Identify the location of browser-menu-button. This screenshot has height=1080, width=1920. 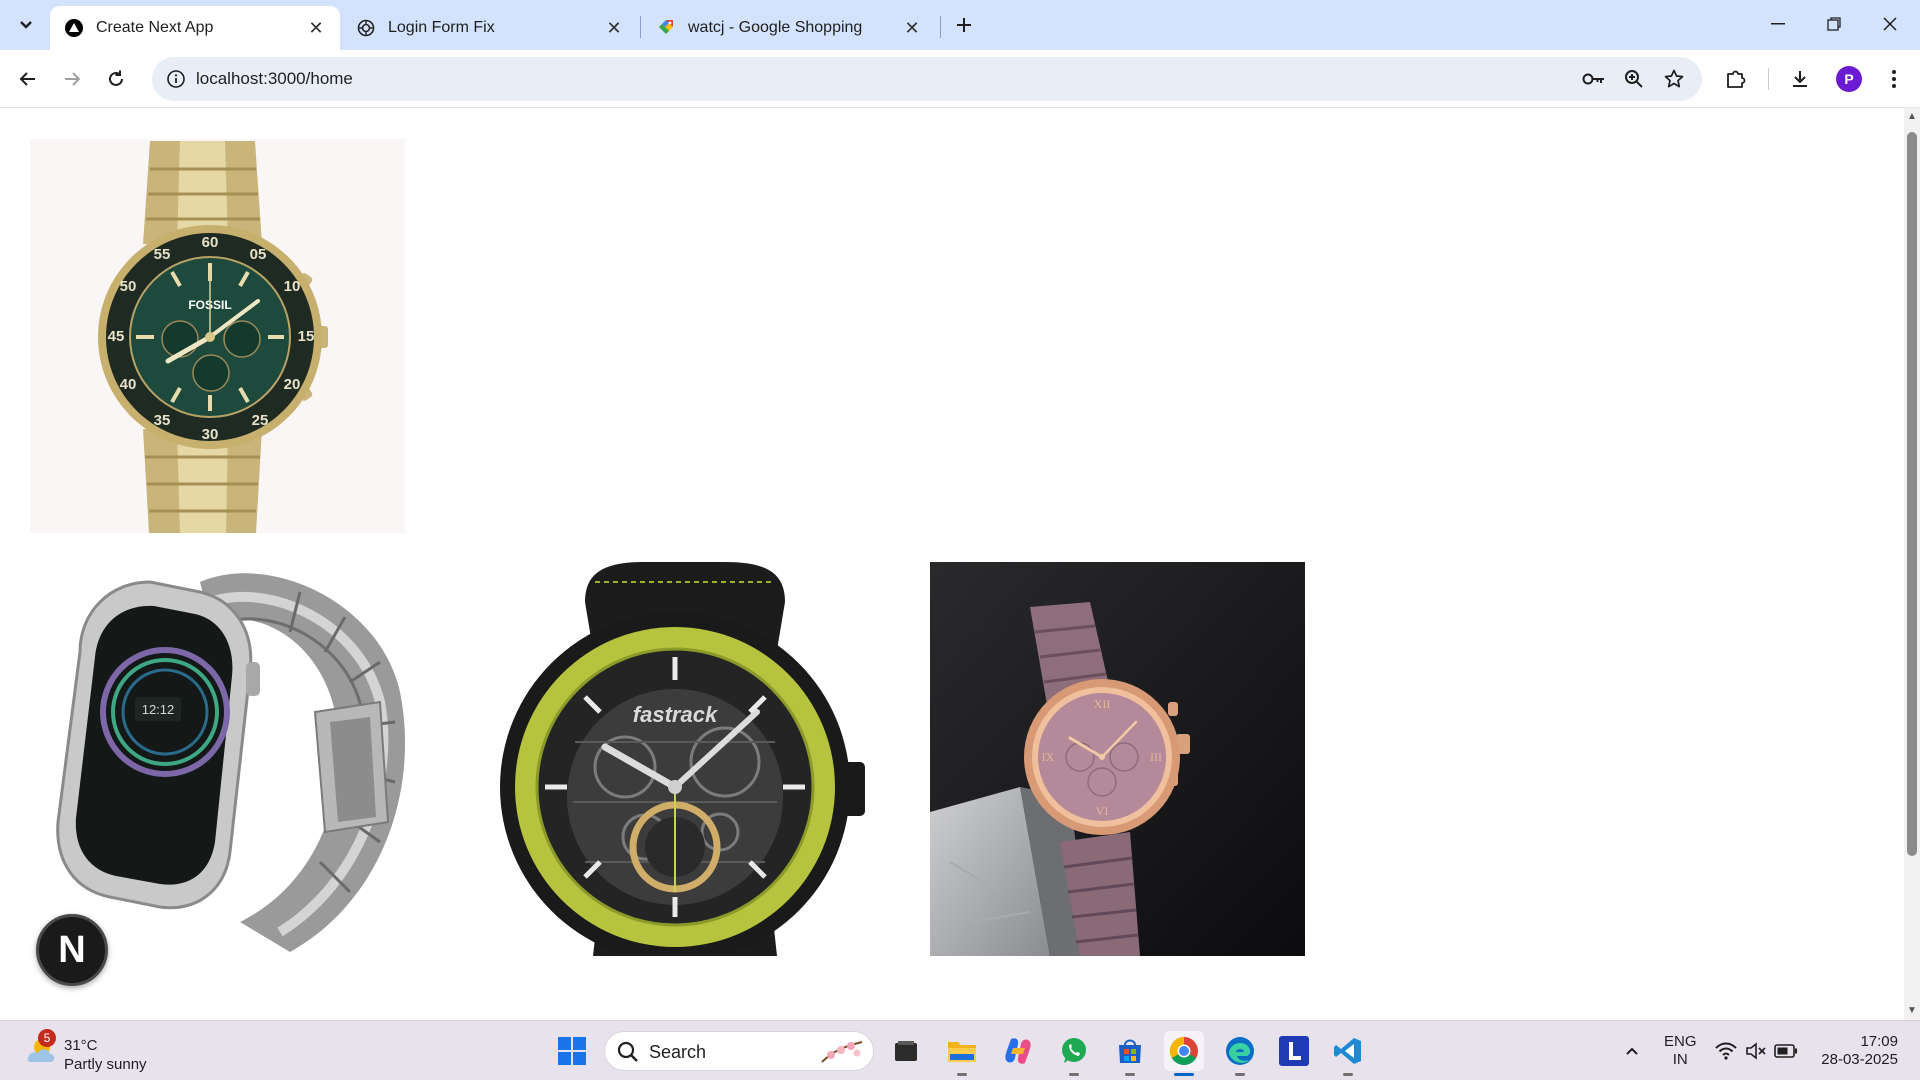
(1894, 79).